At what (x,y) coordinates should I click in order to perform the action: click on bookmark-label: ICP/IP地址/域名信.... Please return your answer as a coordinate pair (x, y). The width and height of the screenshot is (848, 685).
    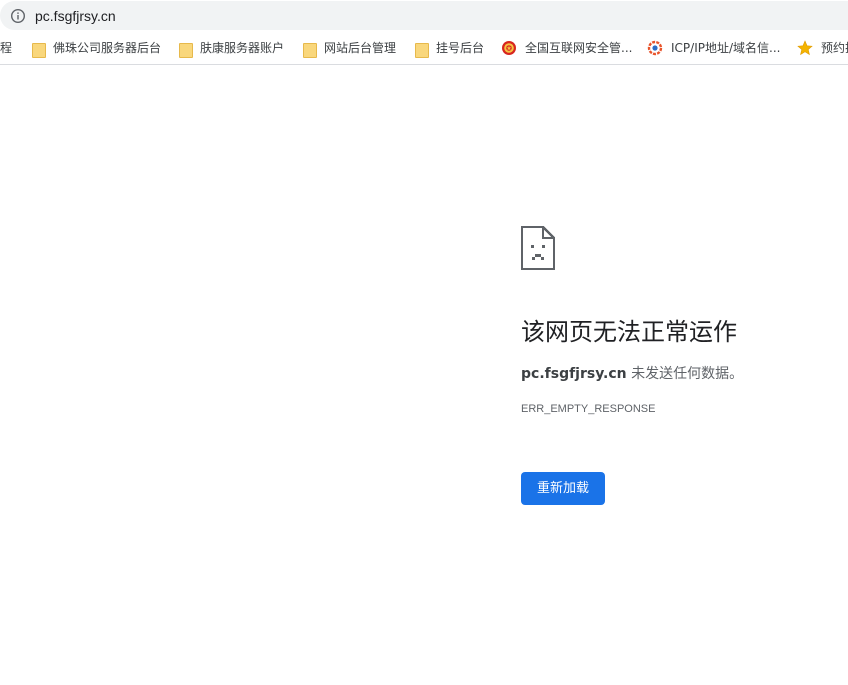
    Looking at the image, I should click on (726, 48).